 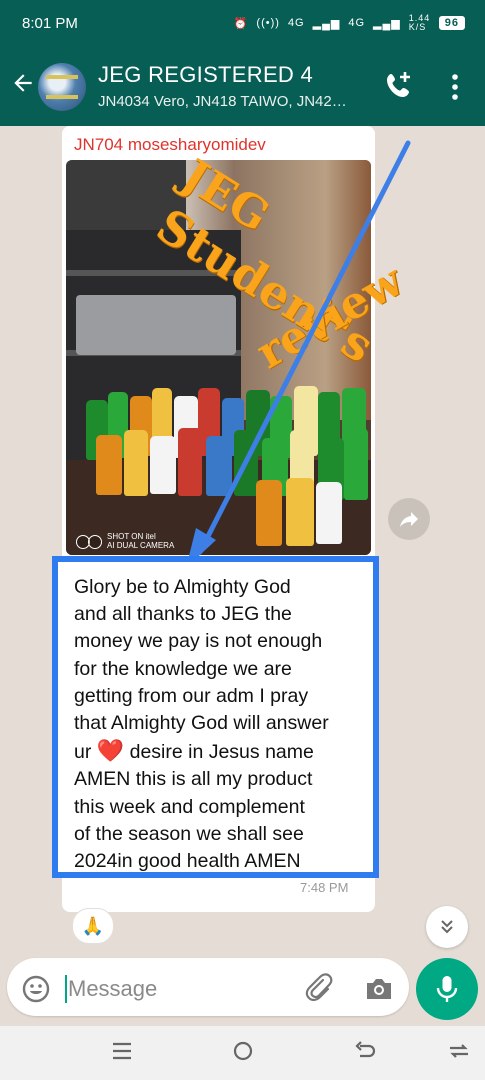 I want to click on voice-record-button, so click(x=447, y=989).